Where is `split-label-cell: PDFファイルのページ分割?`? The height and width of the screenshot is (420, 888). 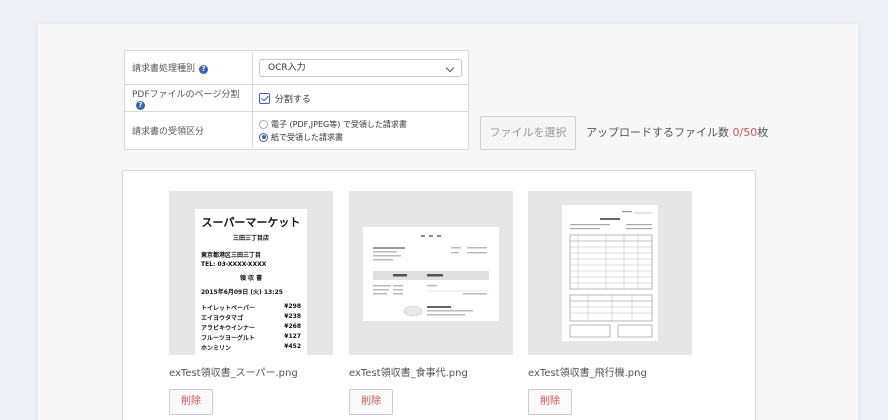
split-label-cell: PDFファイルのページ分割? is located at coordinates (188, 98).